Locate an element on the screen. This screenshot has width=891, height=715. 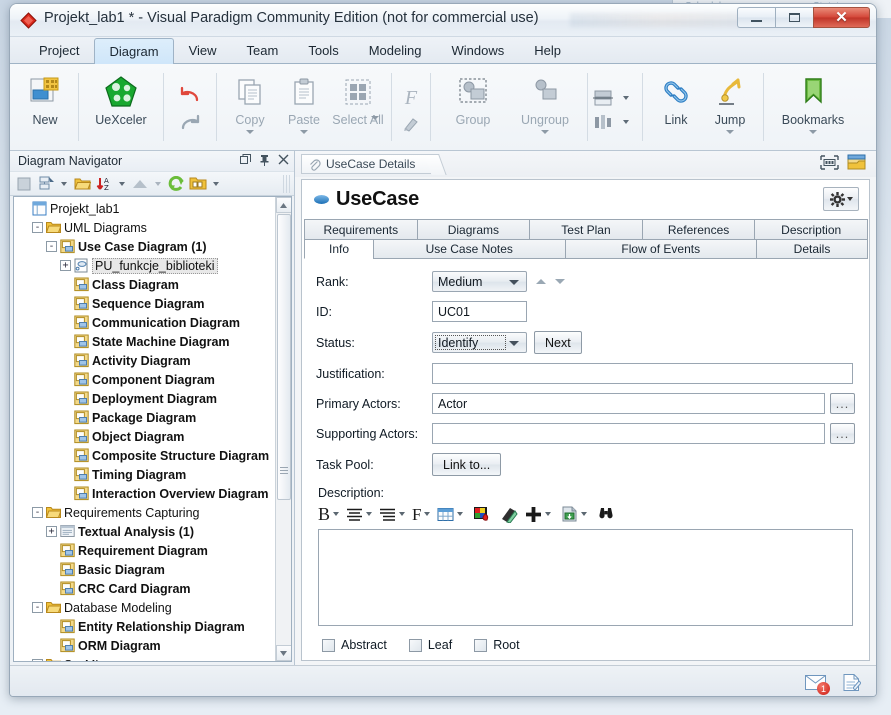
open-project-icon is located at coordinates (198, 184).